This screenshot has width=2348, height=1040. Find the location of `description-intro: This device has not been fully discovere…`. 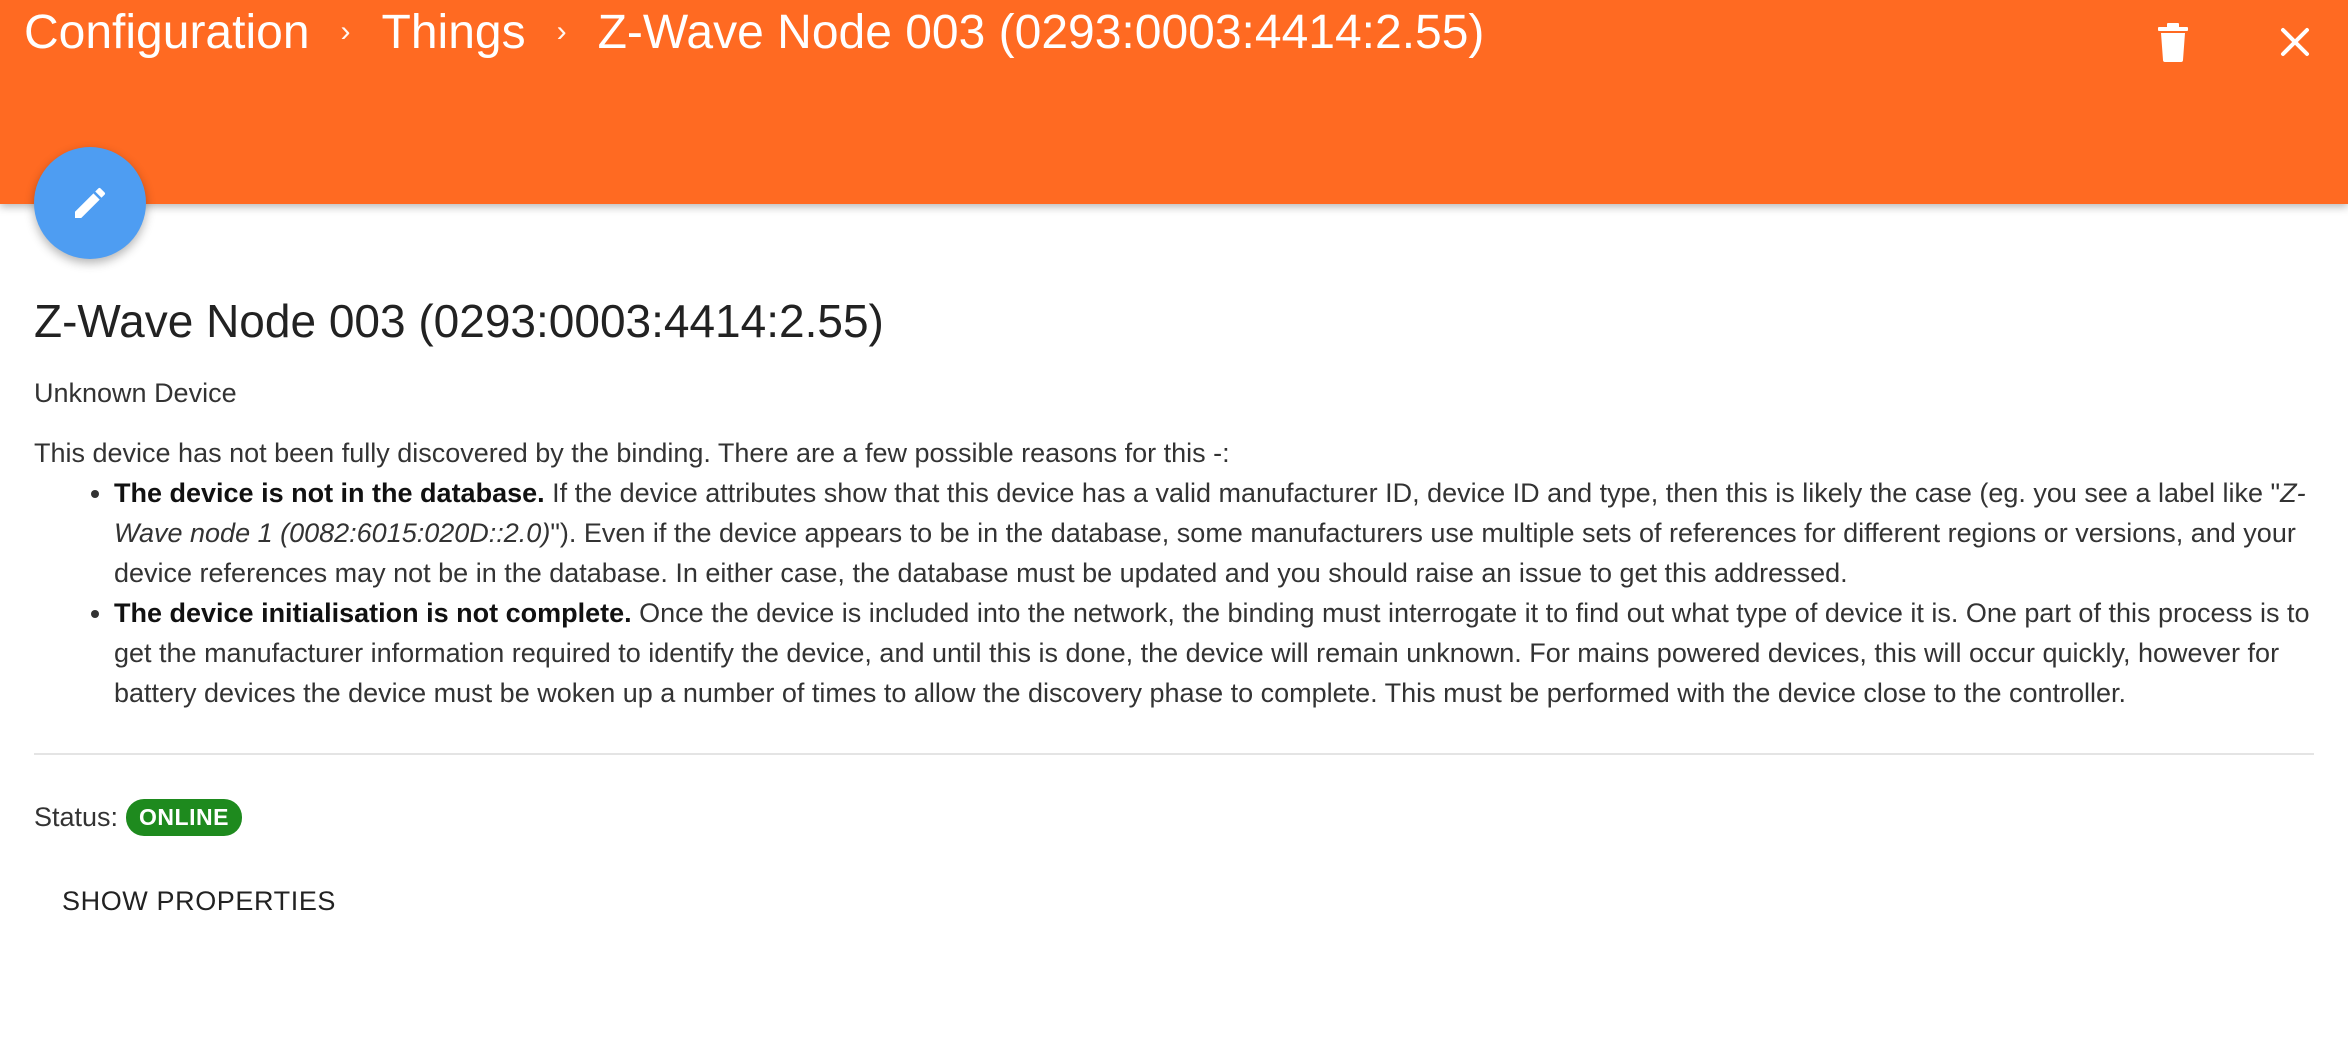

description-intro: This device has not been fully discovere… is located at coordinates (632, 453).